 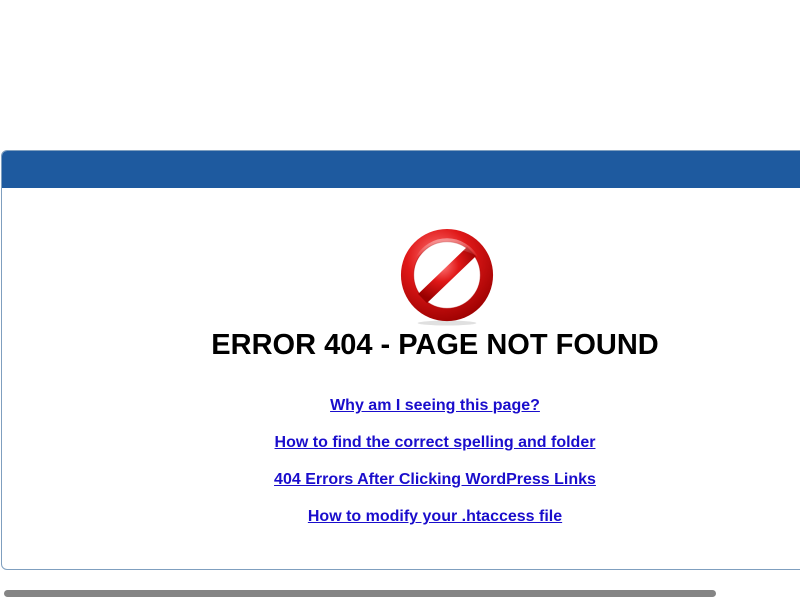 What do you see at coordinates (435, 345) in the screenshot?
I see `page-title: ERROR 404 - PAGE NOT FOUND` at bounding box center [435, 345].